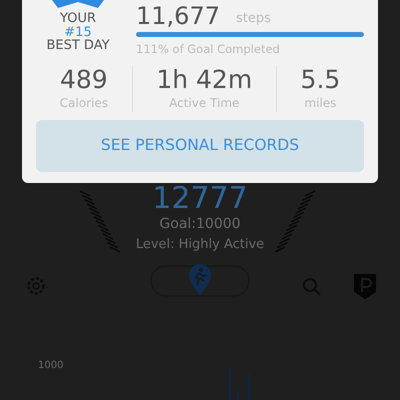  Describe the element at coordinates (178, 16) in the screenshot. I see `steps-count: 11,677` at that location.